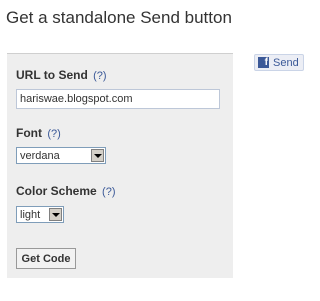  What do you see at coordinates (61, 155) in the screenshot?
I see `font-select: verdana` at bounding box center [61, 155].